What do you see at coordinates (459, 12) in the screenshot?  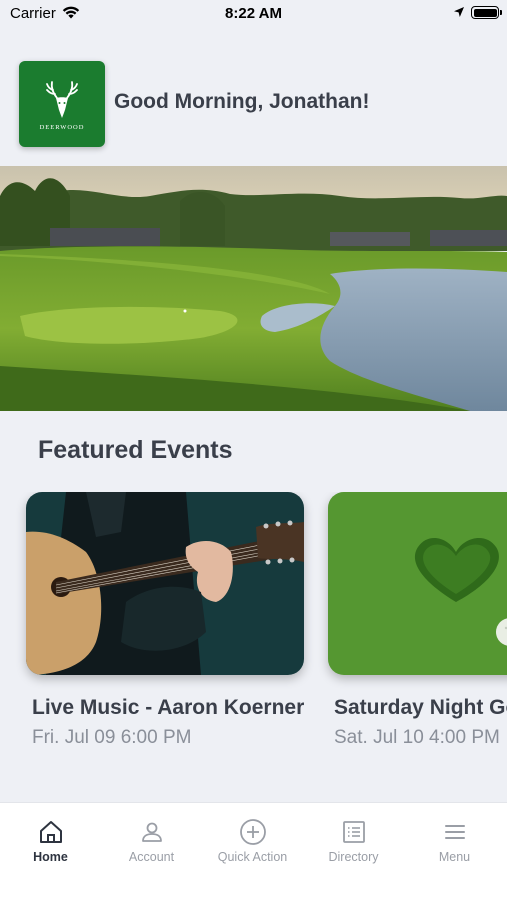 I see `location-arrow-icon` at bounding box center [459, 12].